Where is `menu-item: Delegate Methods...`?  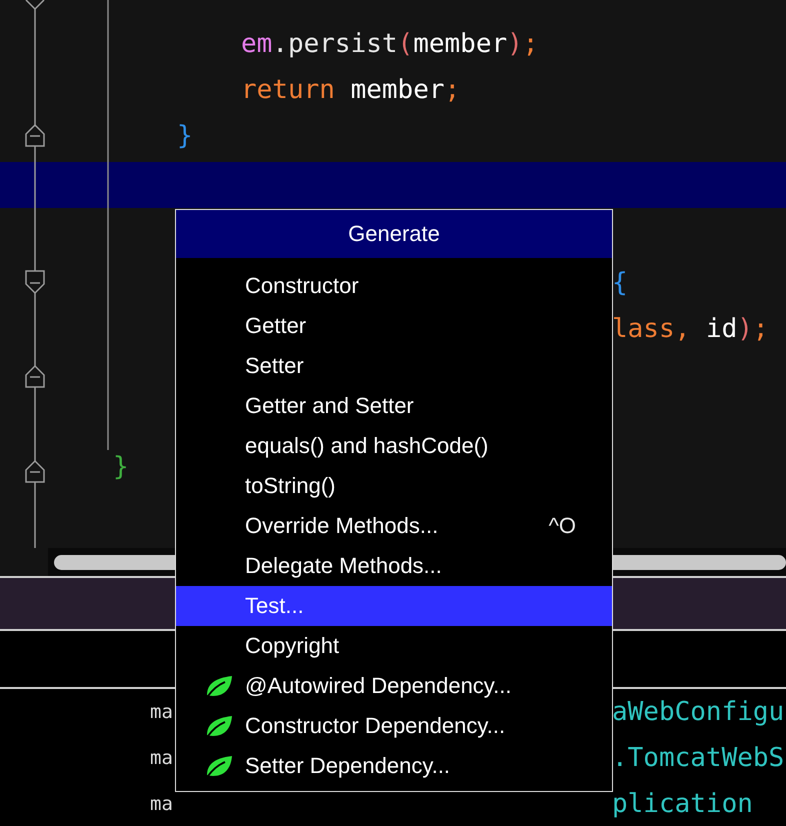 menu-item: Delegate Methods... is located at coordinates (394, 566).